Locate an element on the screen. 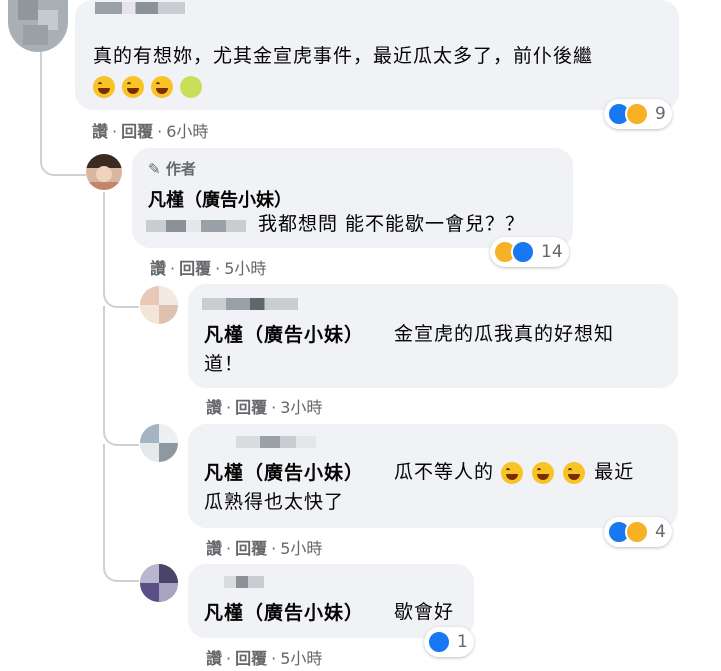 This screenshot has height=671, width=721. comment-actions: 讚 · 回覆 · 6小時 is located at coordinates (150, 130).